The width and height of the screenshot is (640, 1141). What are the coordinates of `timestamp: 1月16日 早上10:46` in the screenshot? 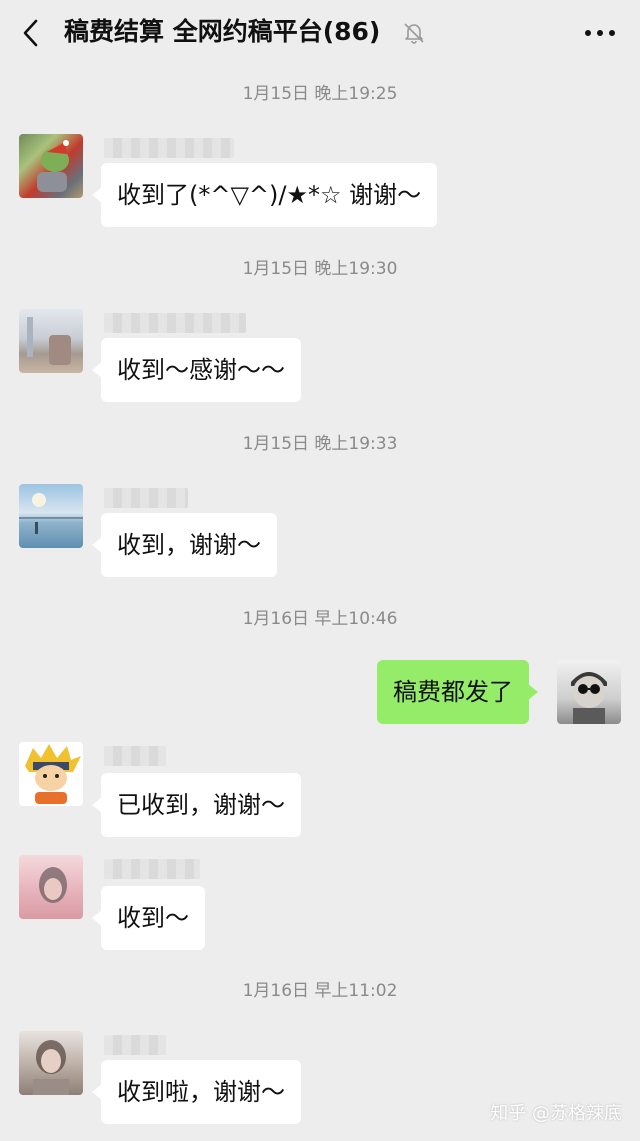 It's located at (320, 619).